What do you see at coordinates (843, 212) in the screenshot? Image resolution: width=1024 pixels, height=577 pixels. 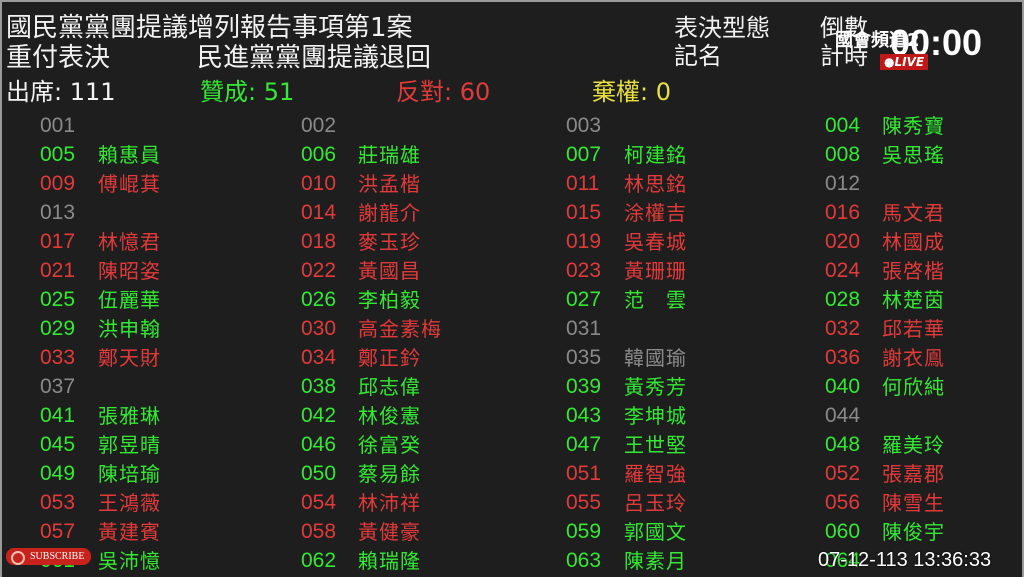 I see `seat-number: 016` at bounding box center [843, 212].